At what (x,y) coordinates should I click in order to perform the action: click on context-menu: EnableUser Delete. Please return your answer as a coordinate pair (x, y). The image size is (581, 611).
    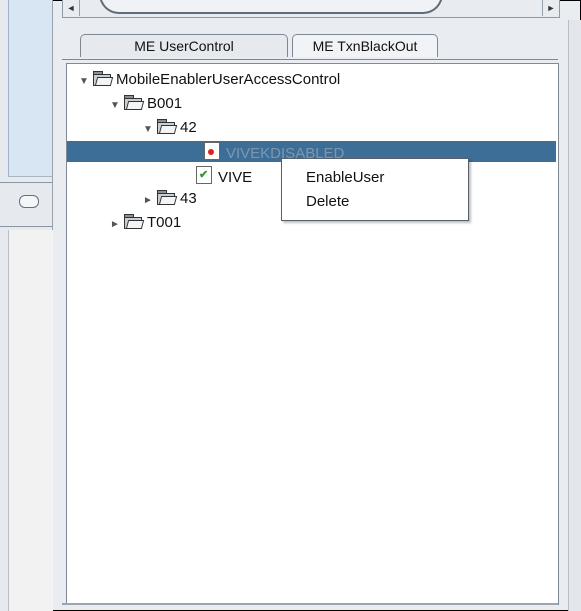
    Looking at the image, I should click on (375, 189).